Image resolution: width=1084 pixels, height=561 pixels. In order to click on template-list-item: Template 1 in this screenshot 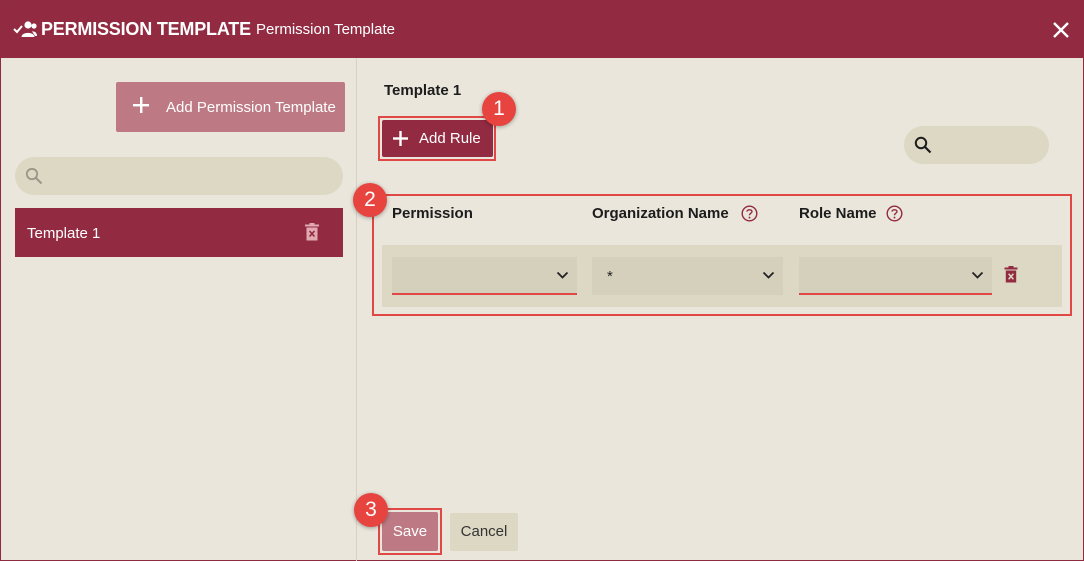, I will do `click(179, 232)`.